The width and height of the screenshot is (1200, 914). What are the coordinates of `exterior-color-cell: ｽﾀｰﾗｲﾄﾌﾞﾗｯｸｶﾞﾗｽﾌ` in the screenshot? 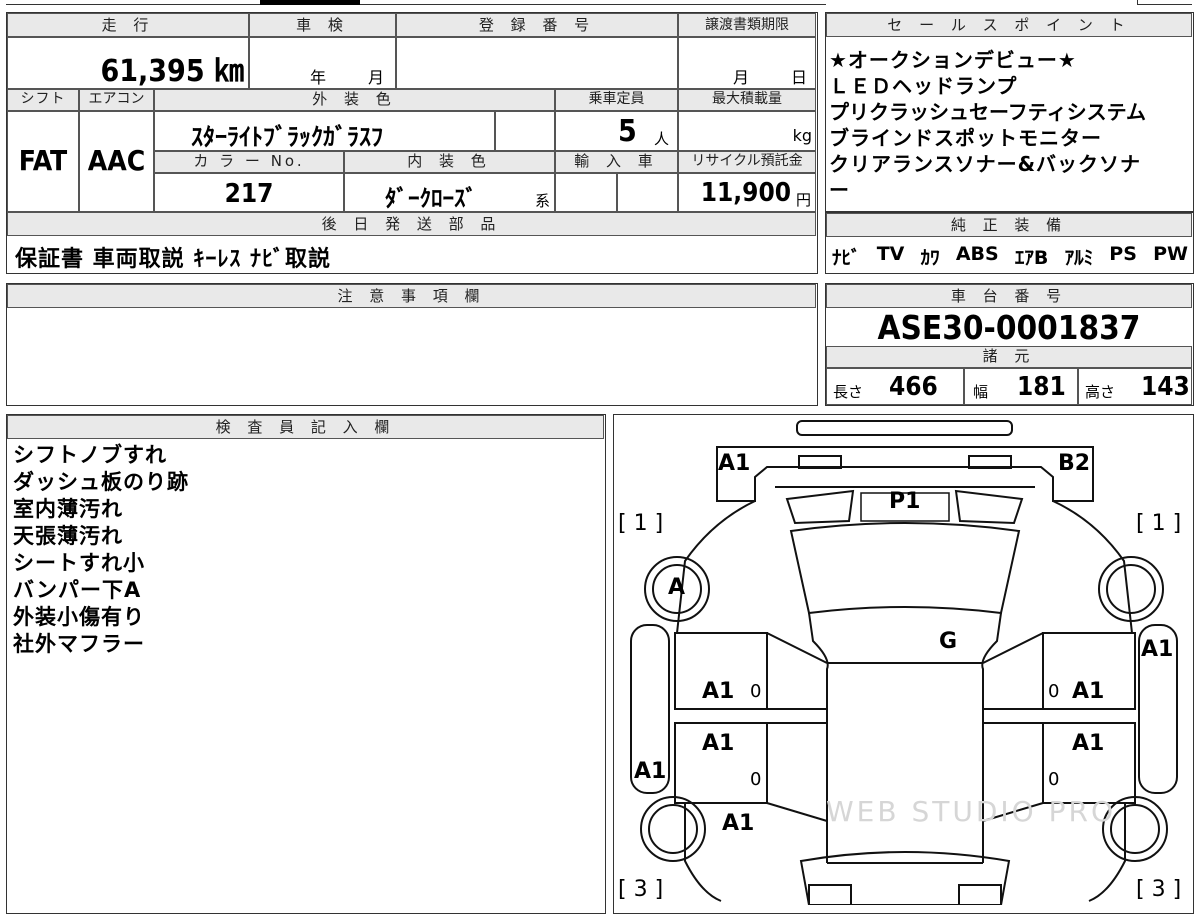 It's located at (324, 131).